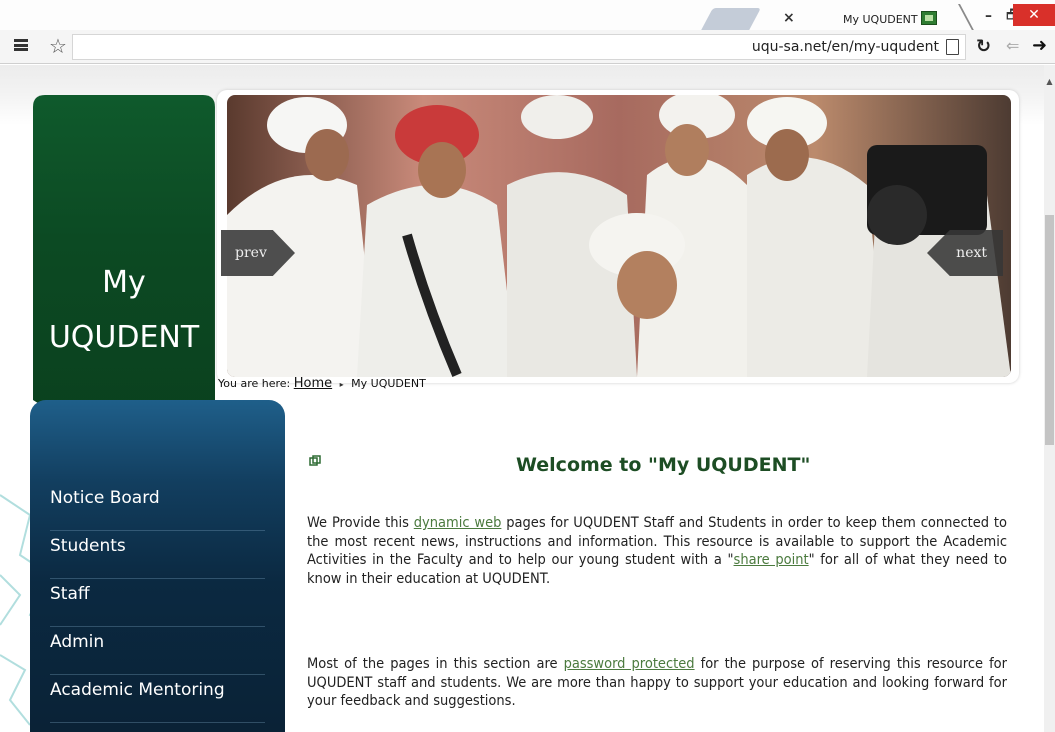 This screenshot has height=732, width=1055. I want to click on reload-icon: ↻, so click(983, 46).